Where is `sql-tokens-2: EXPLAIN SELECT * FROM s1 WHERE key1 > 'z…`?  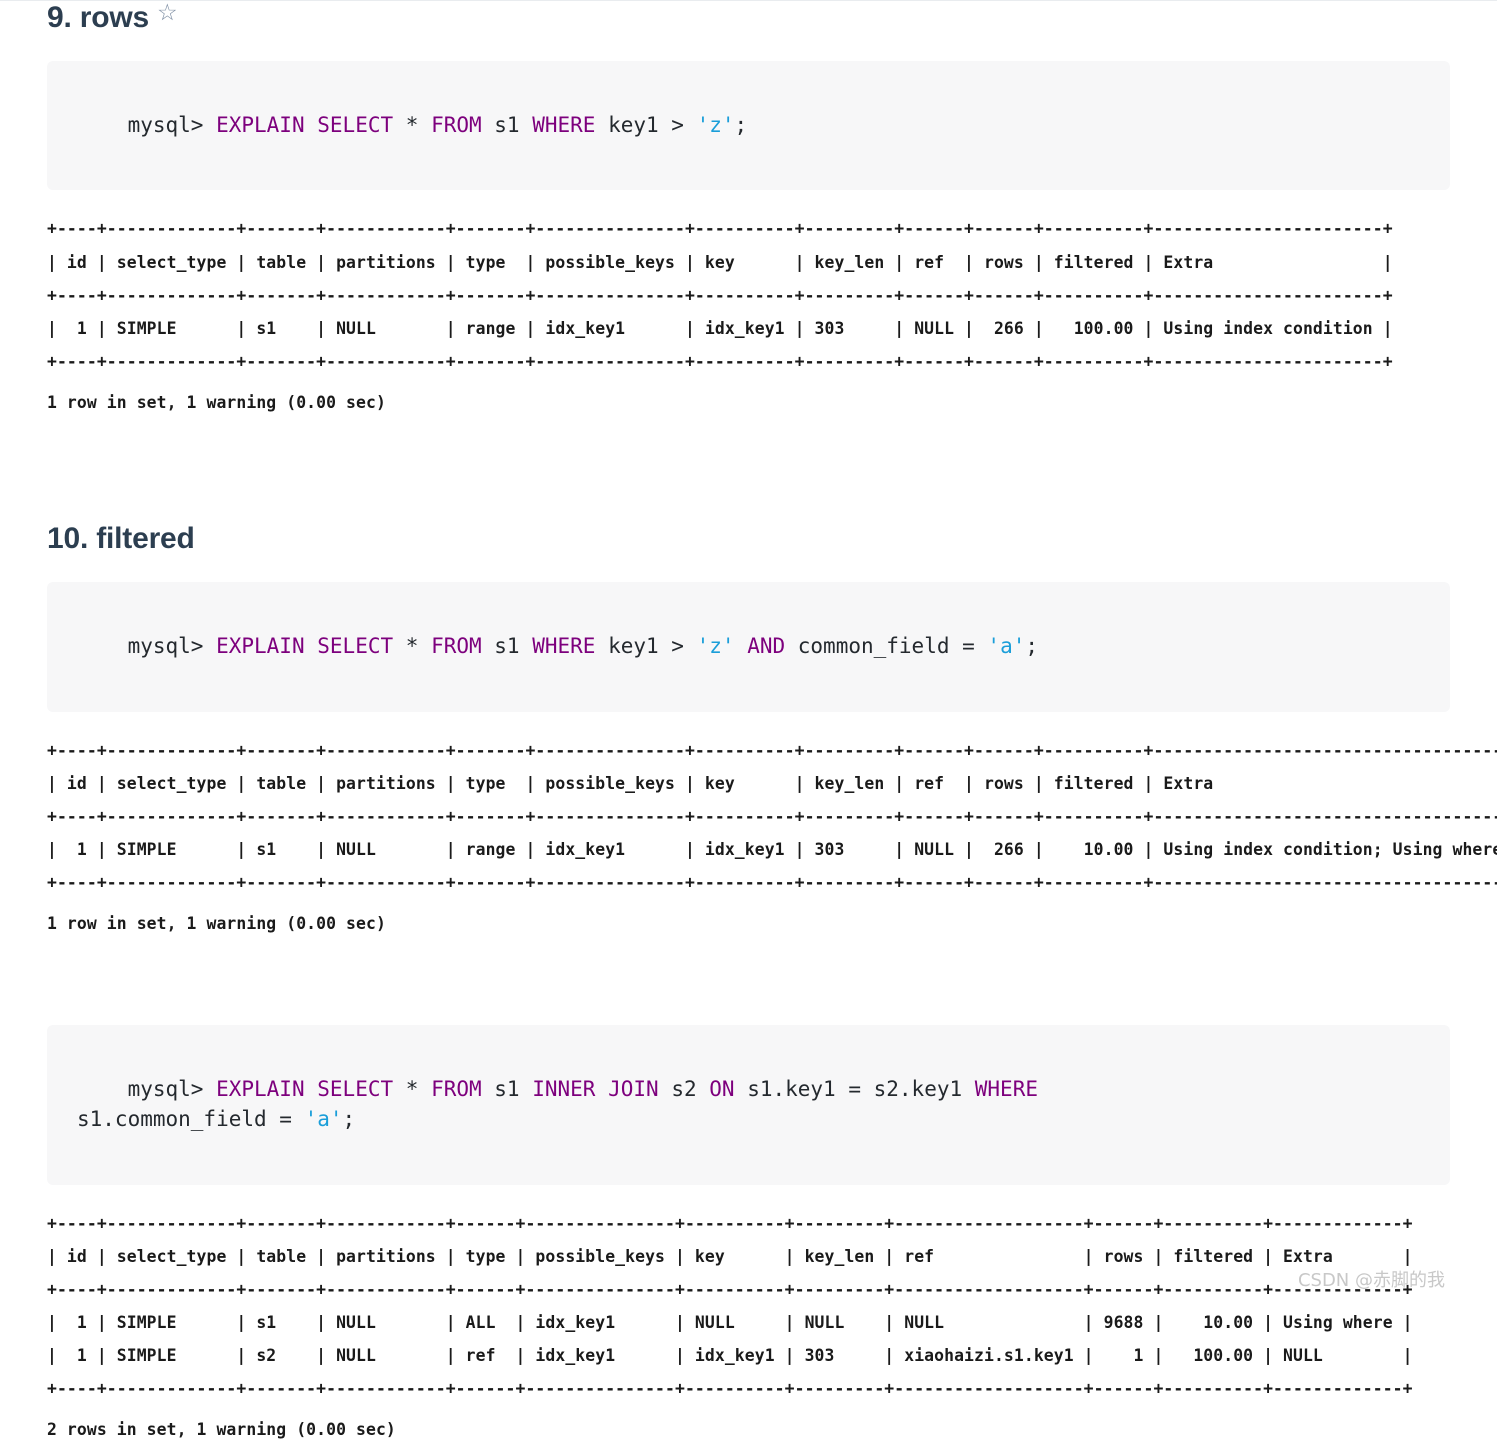 sql-tokens-2: EXPLAIN SELECT * FROM s1 WHERE key1 > 'z… is located at coordinates (627, 646).